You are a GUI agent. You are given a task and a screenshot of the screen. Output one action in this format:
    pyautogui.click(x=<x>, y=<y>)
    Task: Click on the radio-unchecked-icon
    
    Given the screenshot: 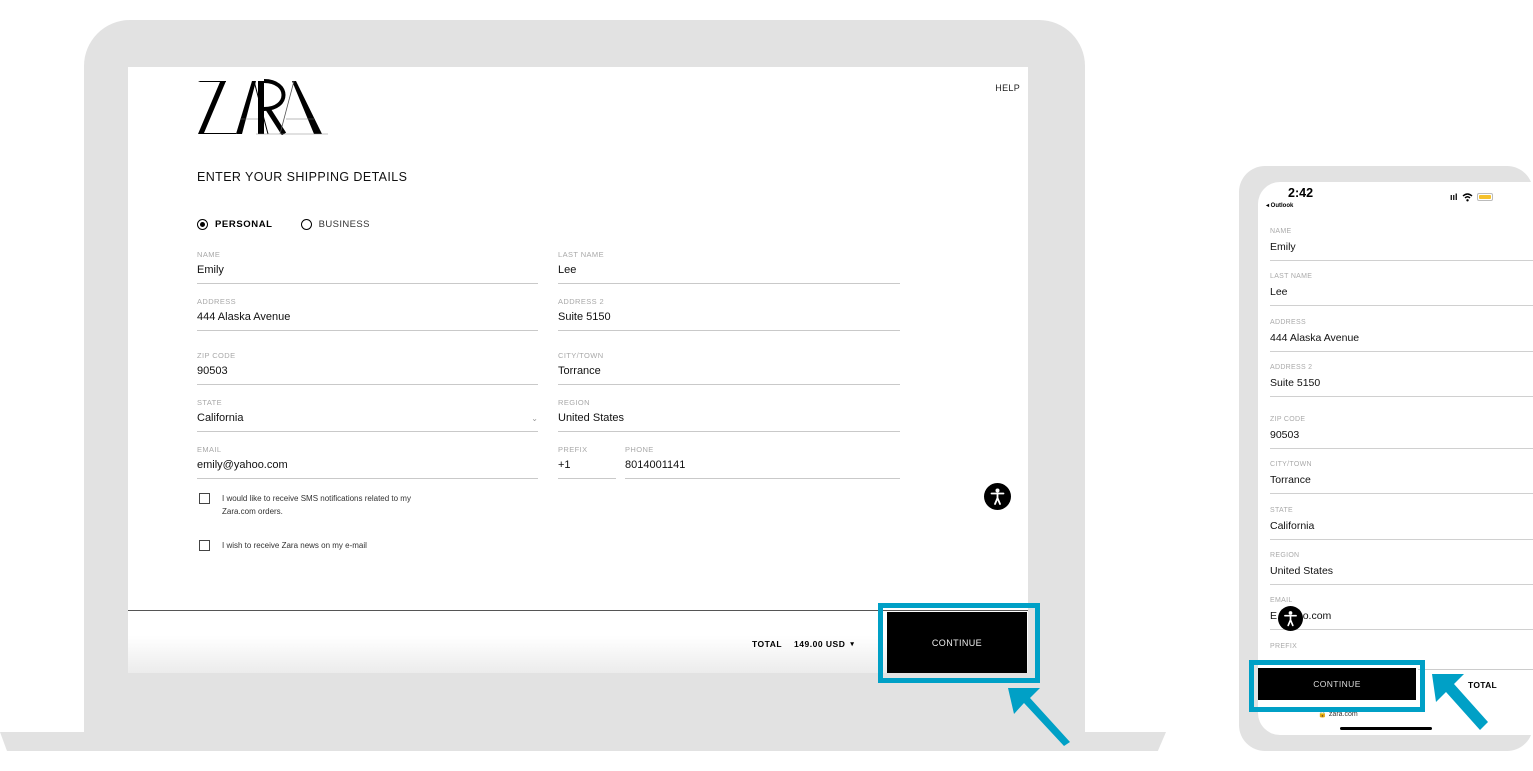 What is the action you would take?
    pyautogui.click(x=306, y=224)
    